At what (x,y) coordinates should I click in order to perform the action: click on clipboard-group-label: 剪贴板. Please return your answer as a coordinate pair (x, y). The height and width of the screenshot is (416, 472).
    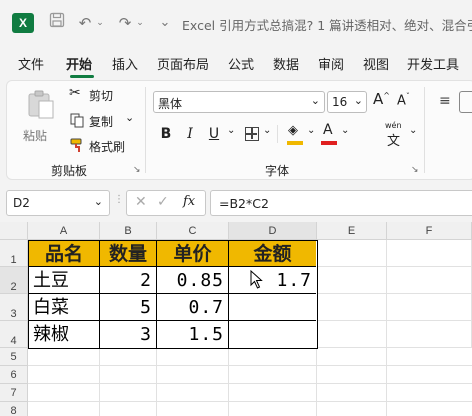
    Looking at the image, I should click on (69, 171).